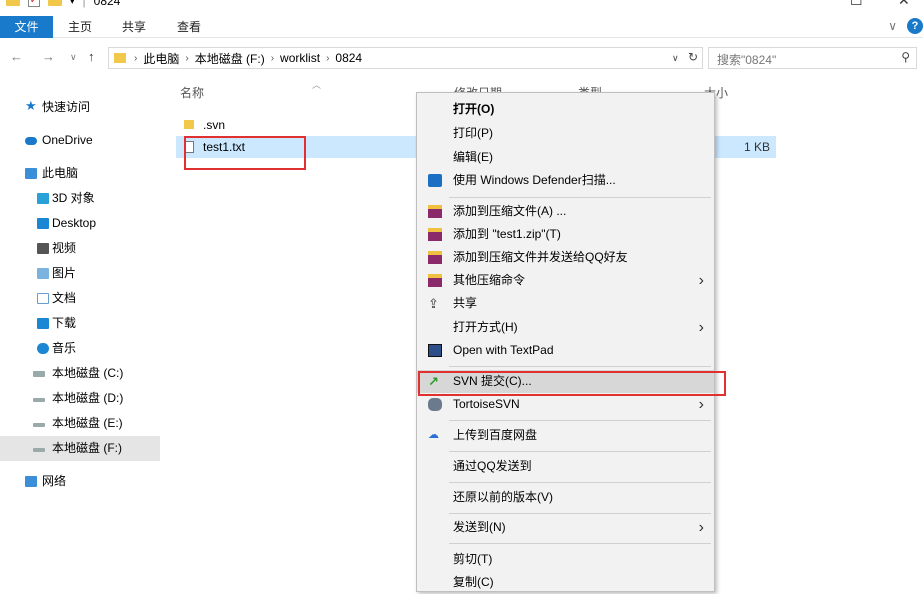  What do you see at coordinates (91, 56) in the screenshot?
I see `up-icon: ↑` at bounding box center [91, 56].